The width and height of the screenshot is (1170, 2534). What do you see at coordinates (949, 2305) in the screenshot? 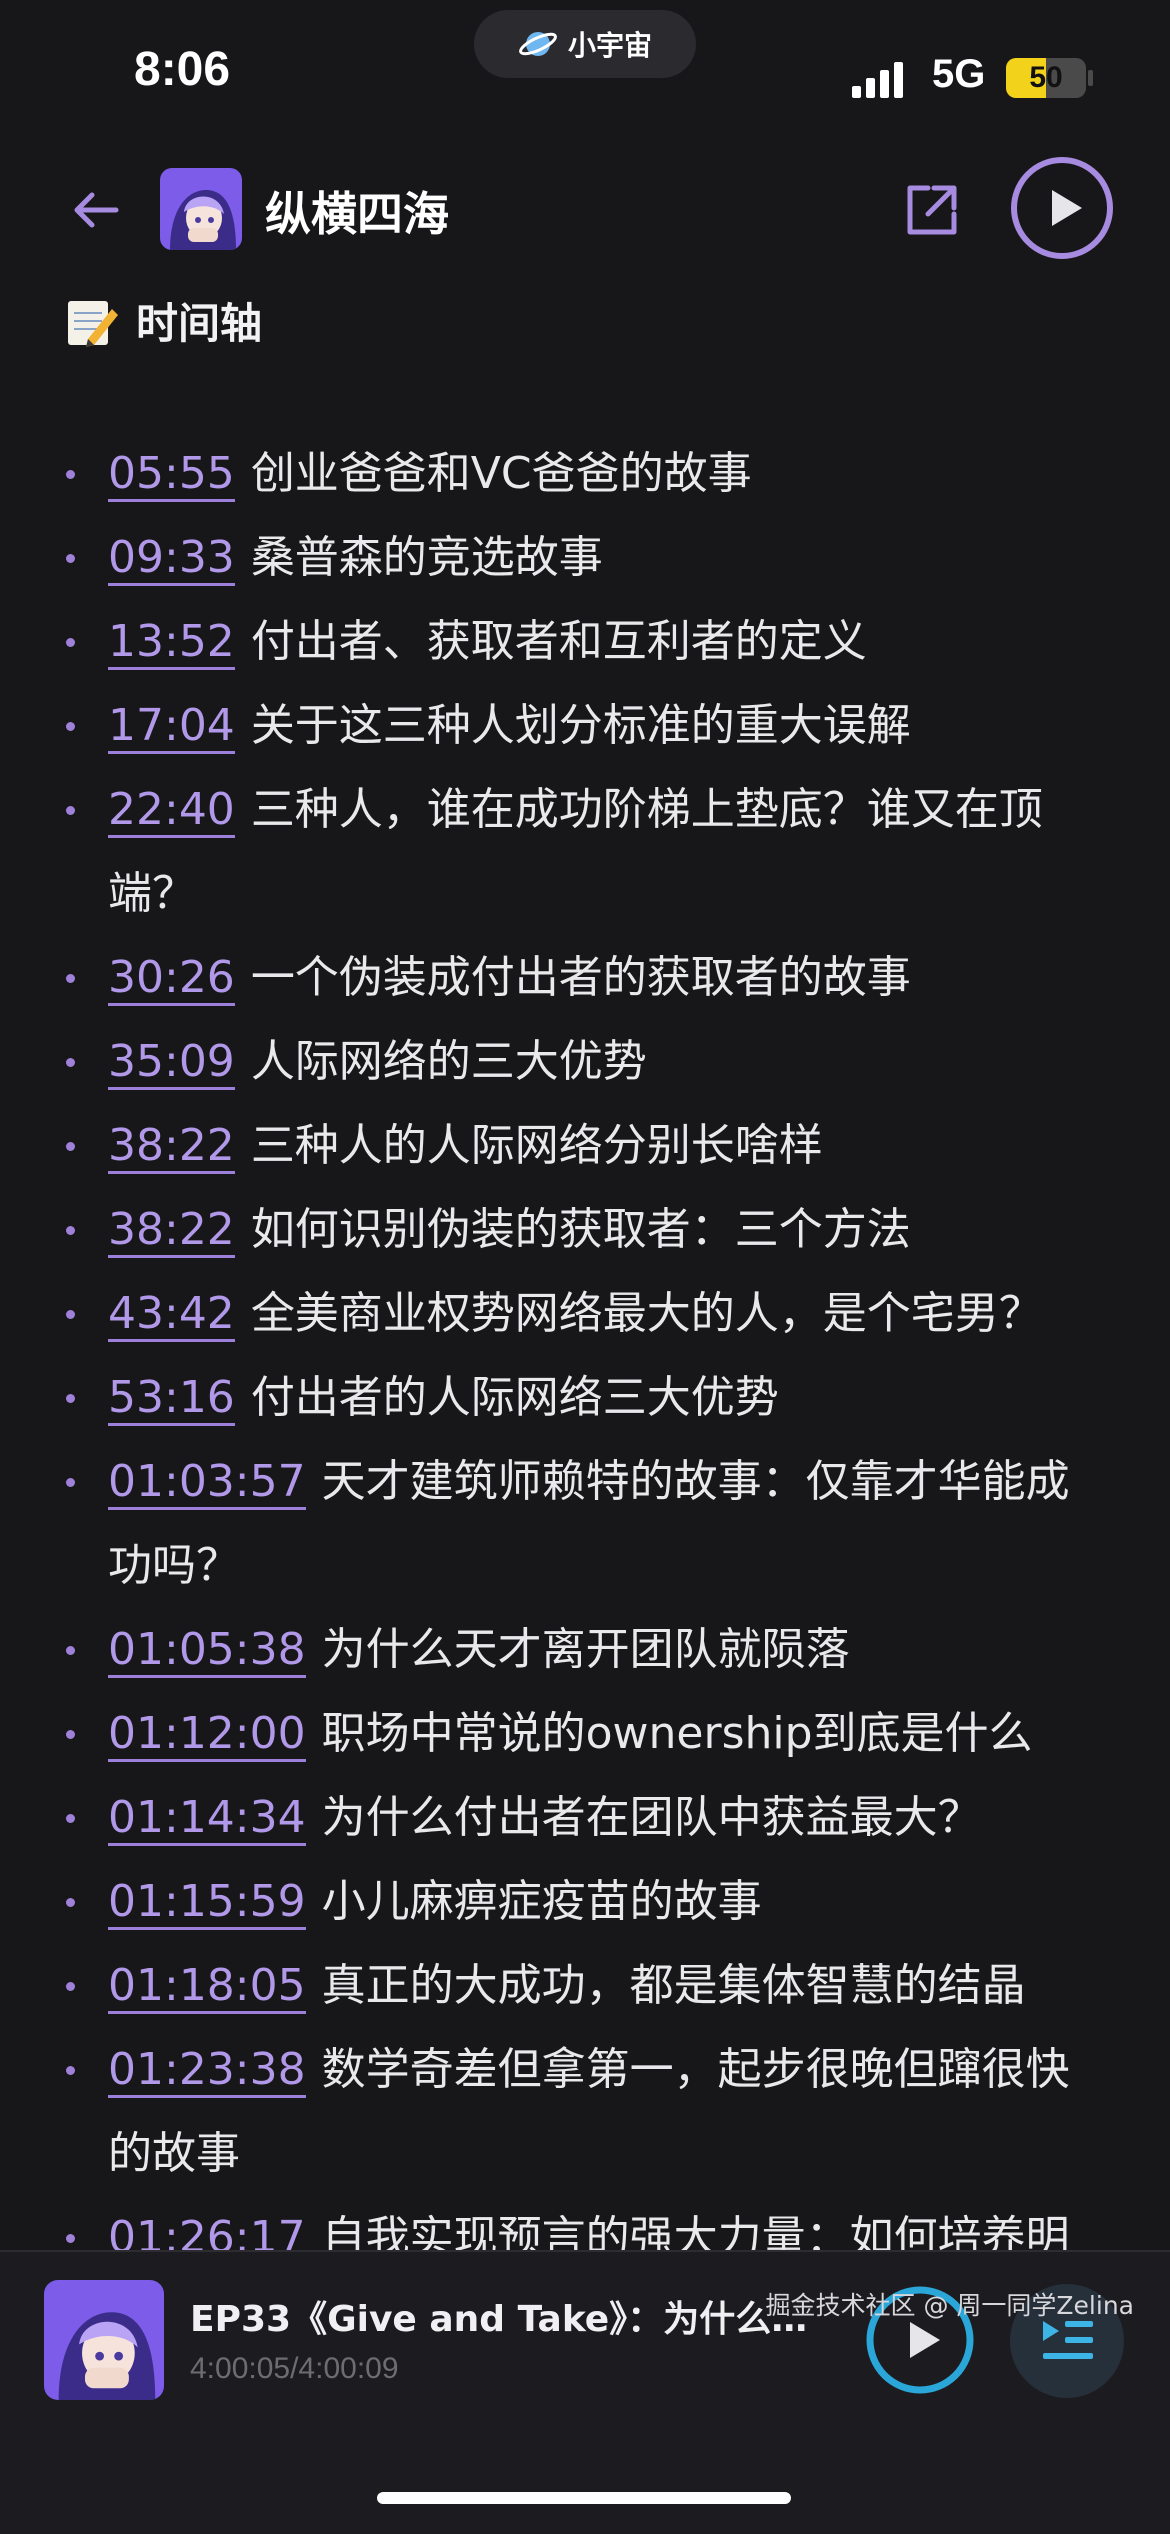
I see `watermark: 掘金技术社区 @ 周一同学Zelina` at bounding box center [949, 2305].